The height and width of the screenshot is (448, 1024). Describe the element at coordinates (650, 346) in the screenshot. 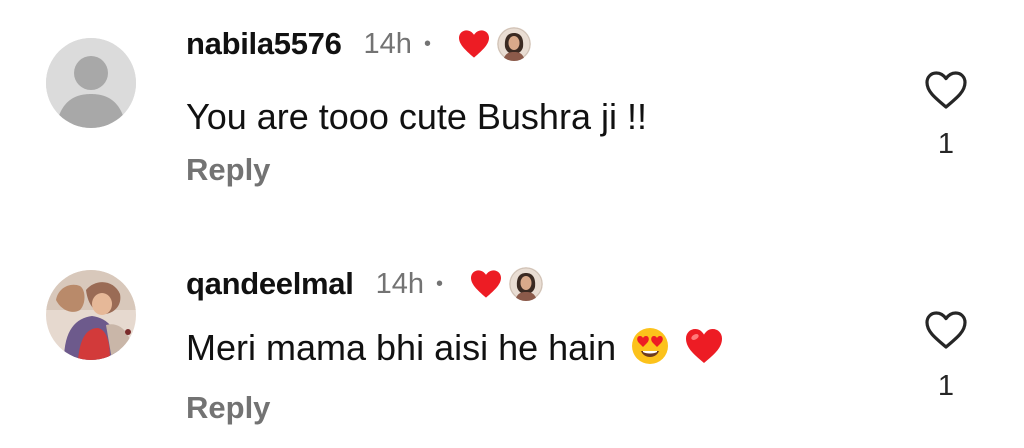

I see `heart-eyes-emoji-icon` at that location.